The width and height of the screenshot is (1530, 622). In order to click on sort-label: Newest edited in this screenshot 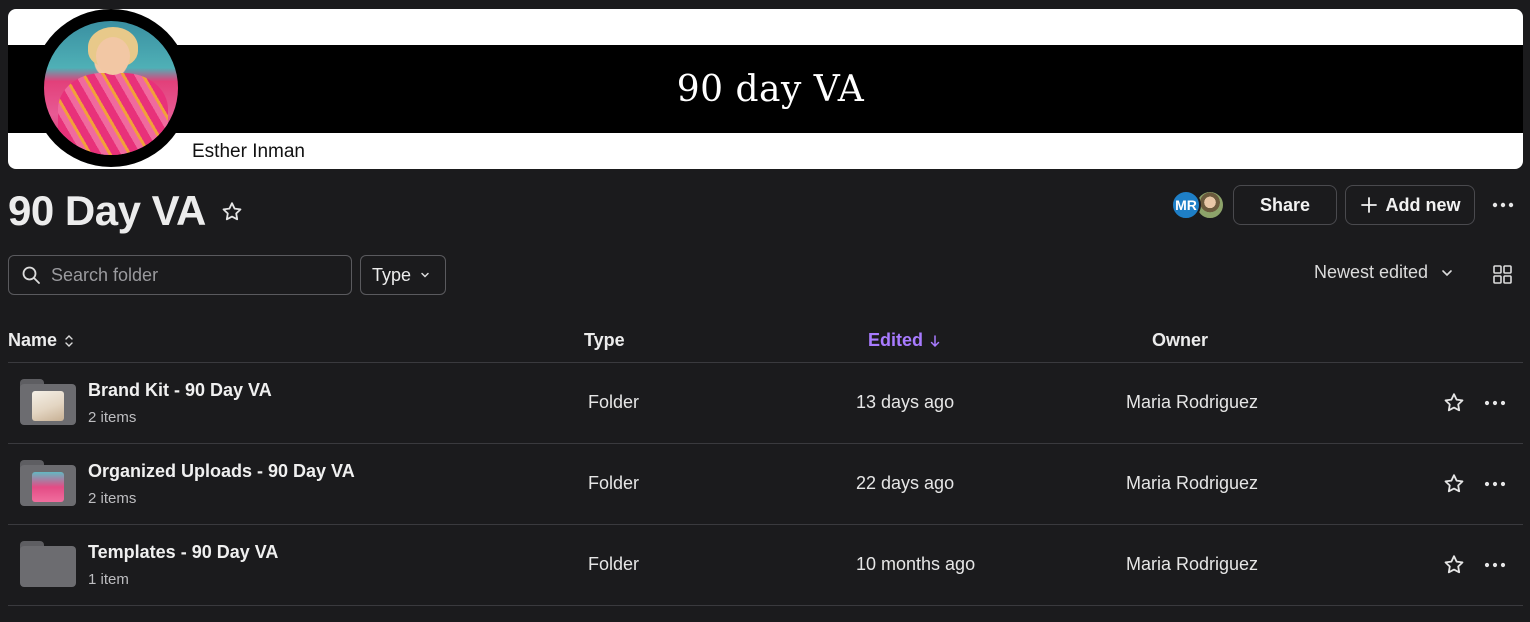, I will do `click(1371, 272)`.